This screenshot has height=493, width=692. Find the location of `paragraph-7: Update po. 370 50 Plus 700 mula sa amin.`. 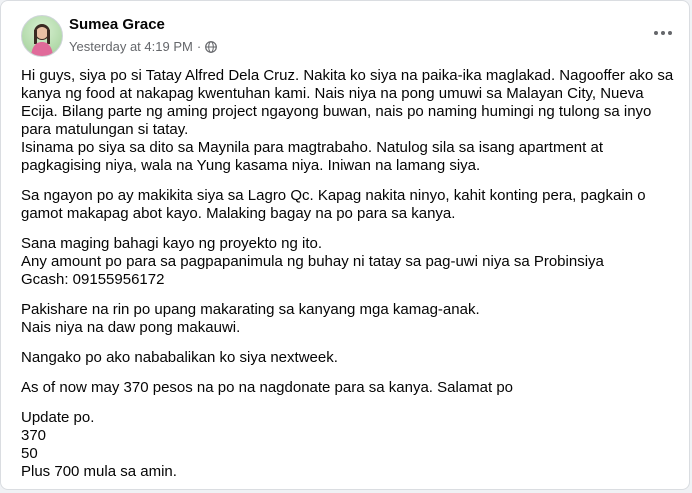

paragraph-7: Update po. 370 50 Plus 700 mula sa amin. is located at coordinates (341, 445).